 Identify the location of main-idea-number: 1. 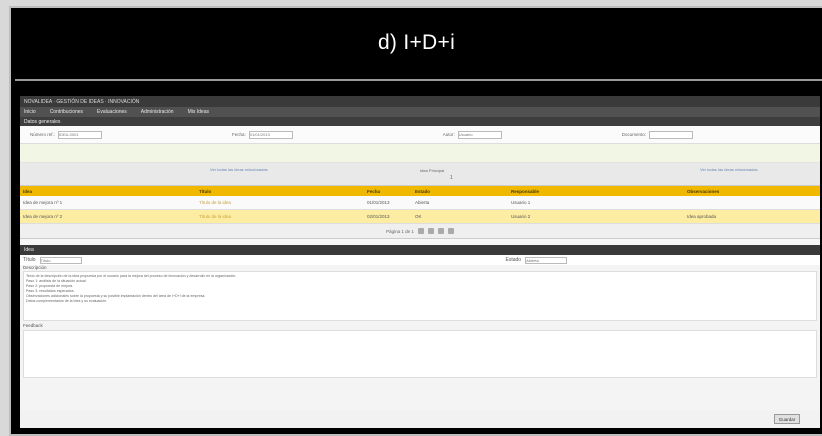
(451, 178).